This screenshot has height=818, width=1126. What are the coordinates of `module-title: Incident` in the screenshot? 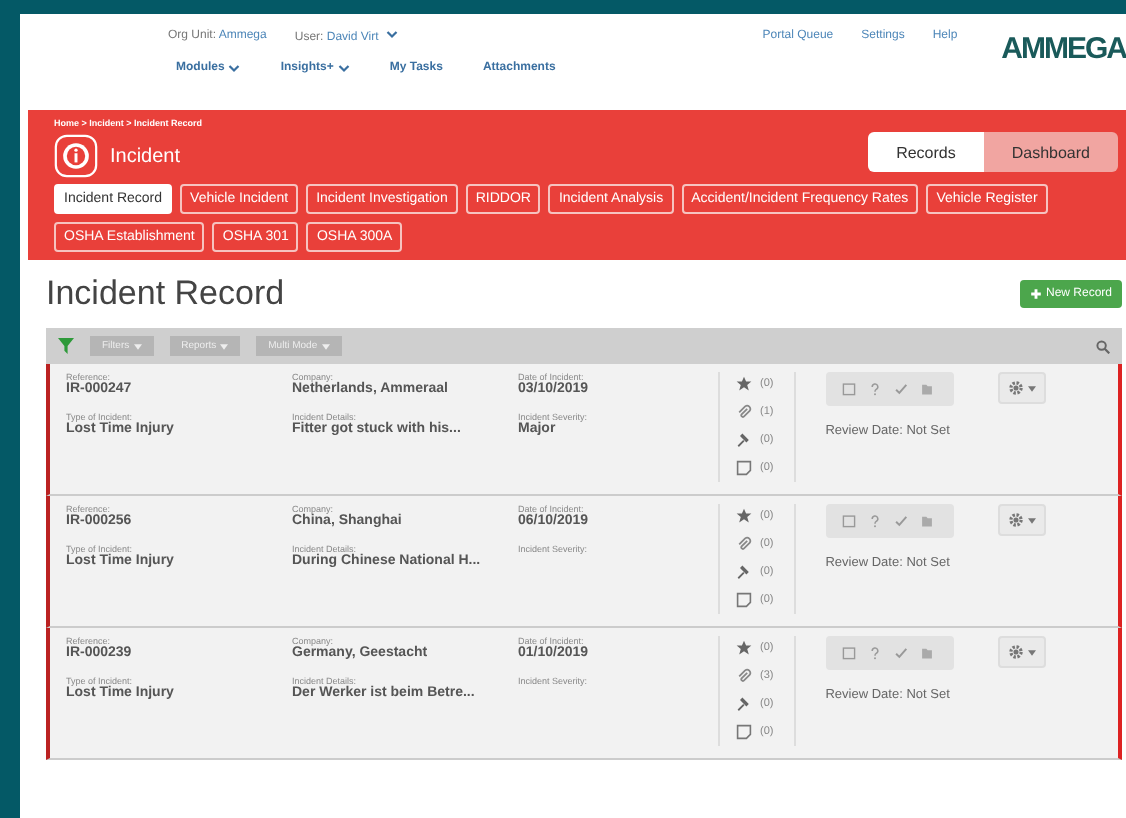 It's located at (145, 156).